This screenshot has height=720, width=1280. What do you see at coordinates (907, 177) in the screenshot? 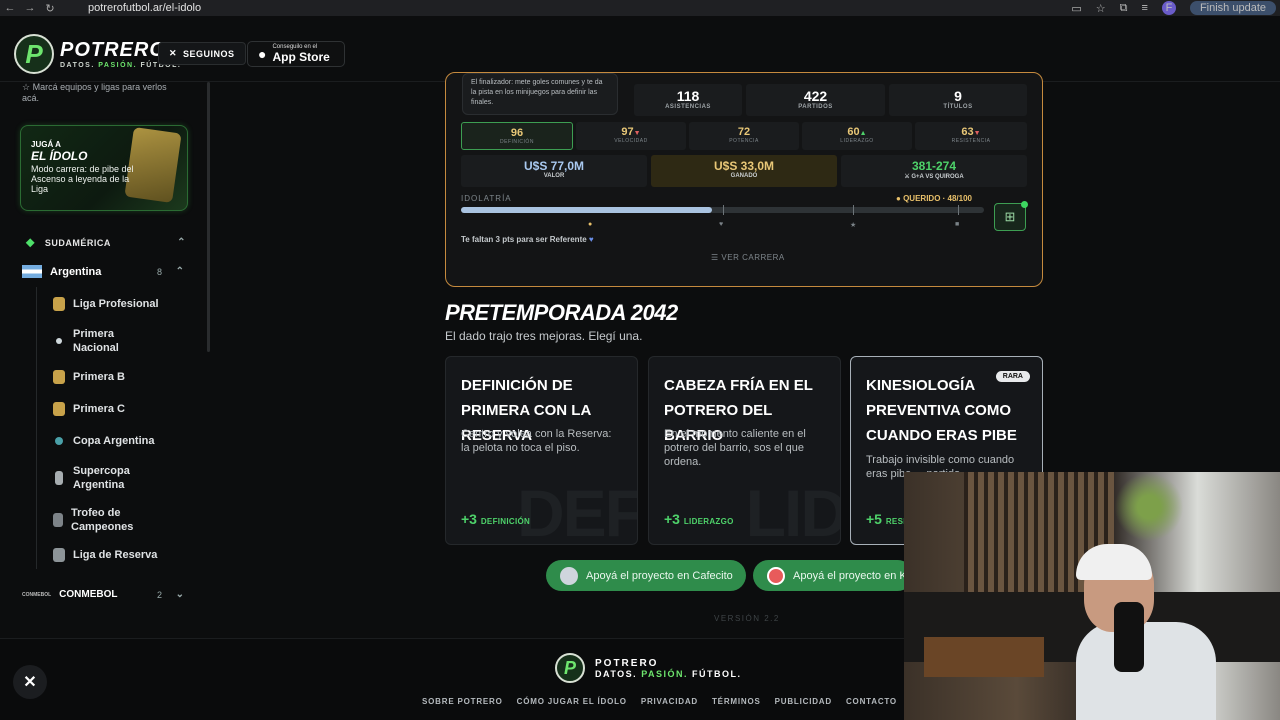
I see `crossed-swords-icon: ⚔` at bounding box center [907, 177].